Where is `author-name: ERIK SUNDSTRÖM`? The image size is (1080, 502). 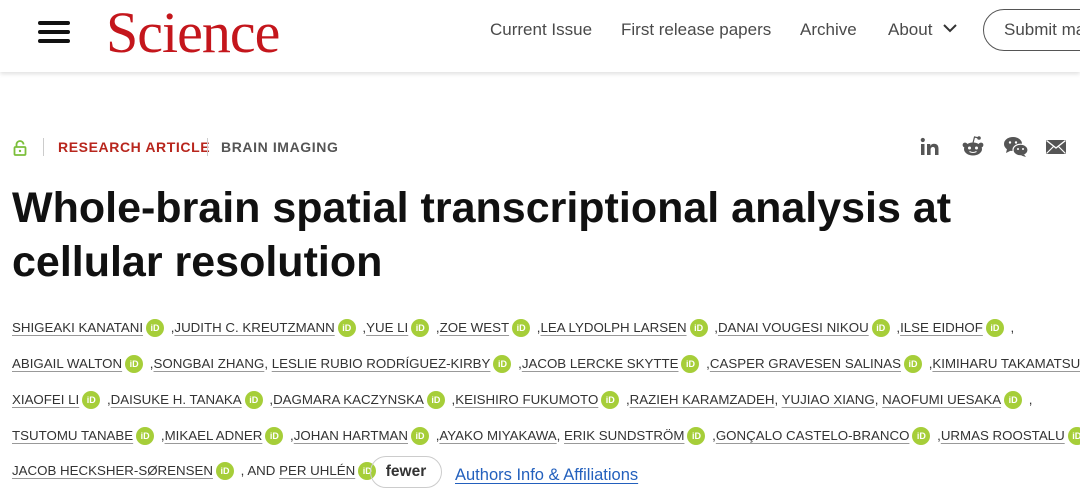
author-name: ERIK SUNDSTRÖM is located at coordinates (624, 435).